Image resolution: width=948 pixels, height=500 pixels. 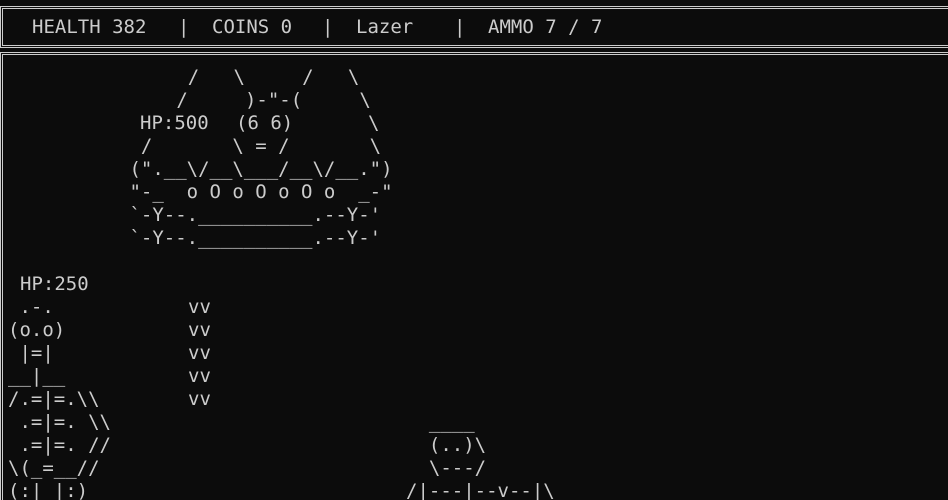 What do you see at coordinates (252, 27) in the screenshot?
I see `coins-readout: COINS 0` at bounding box center [252, 27].